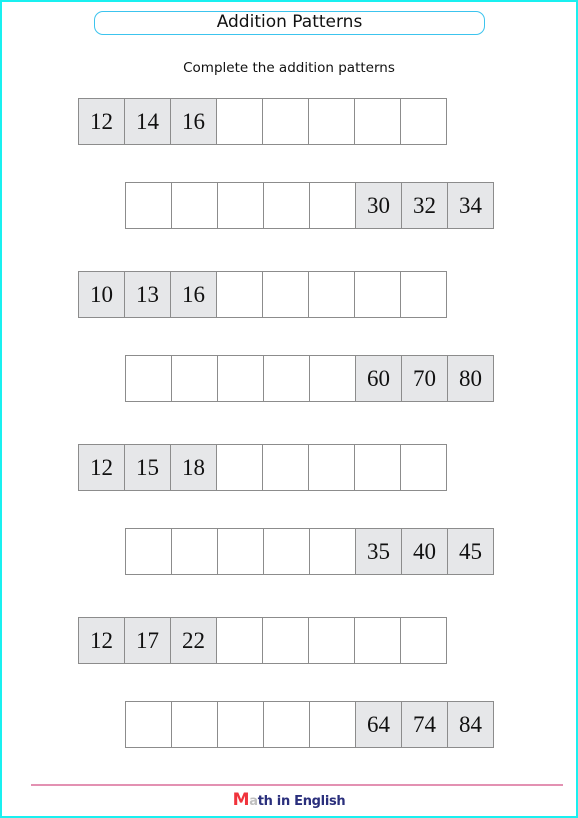 Image resolution: width=578 pixels, height=818 pixels. I want to click on given-number-cell: 10, so click(101, 294).